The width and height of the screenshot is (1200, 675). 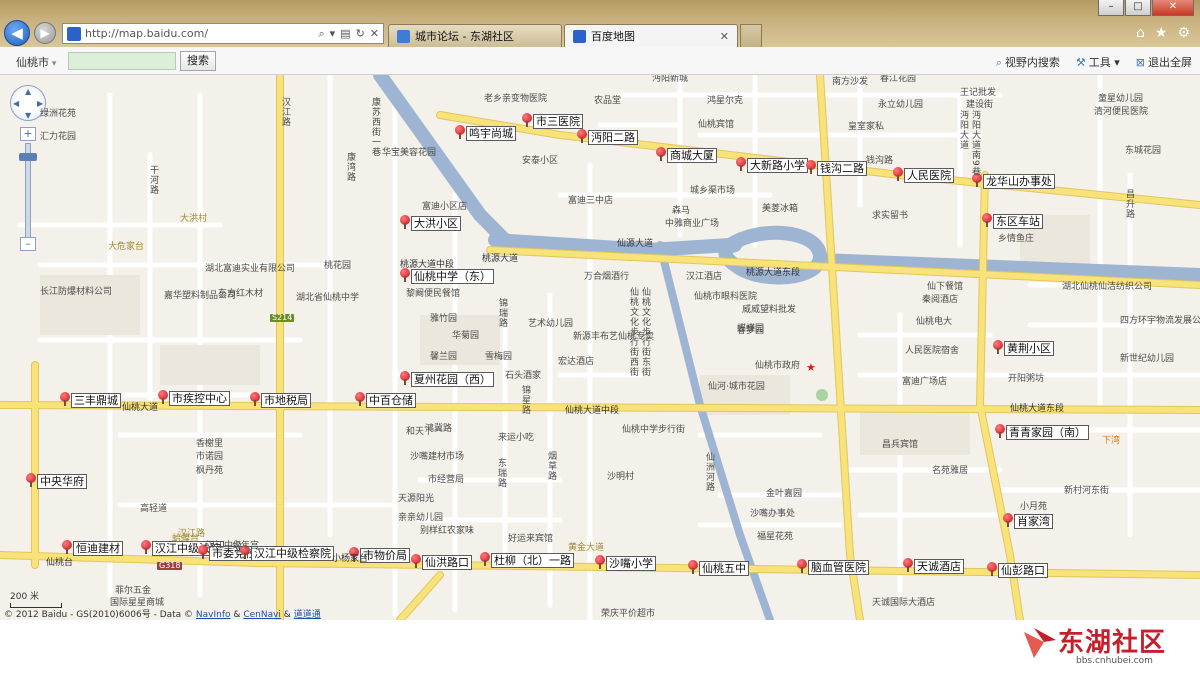 I want to click on marker-label: 天诚酒店, so click(x=939, y=566).